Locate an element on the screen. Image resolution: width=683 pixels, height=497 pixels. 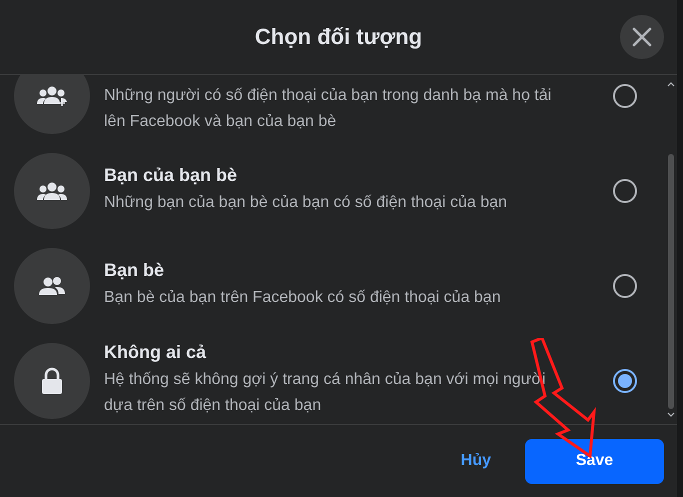
option-title: Bạn của bạn bè is located at coordinates (171, 175).